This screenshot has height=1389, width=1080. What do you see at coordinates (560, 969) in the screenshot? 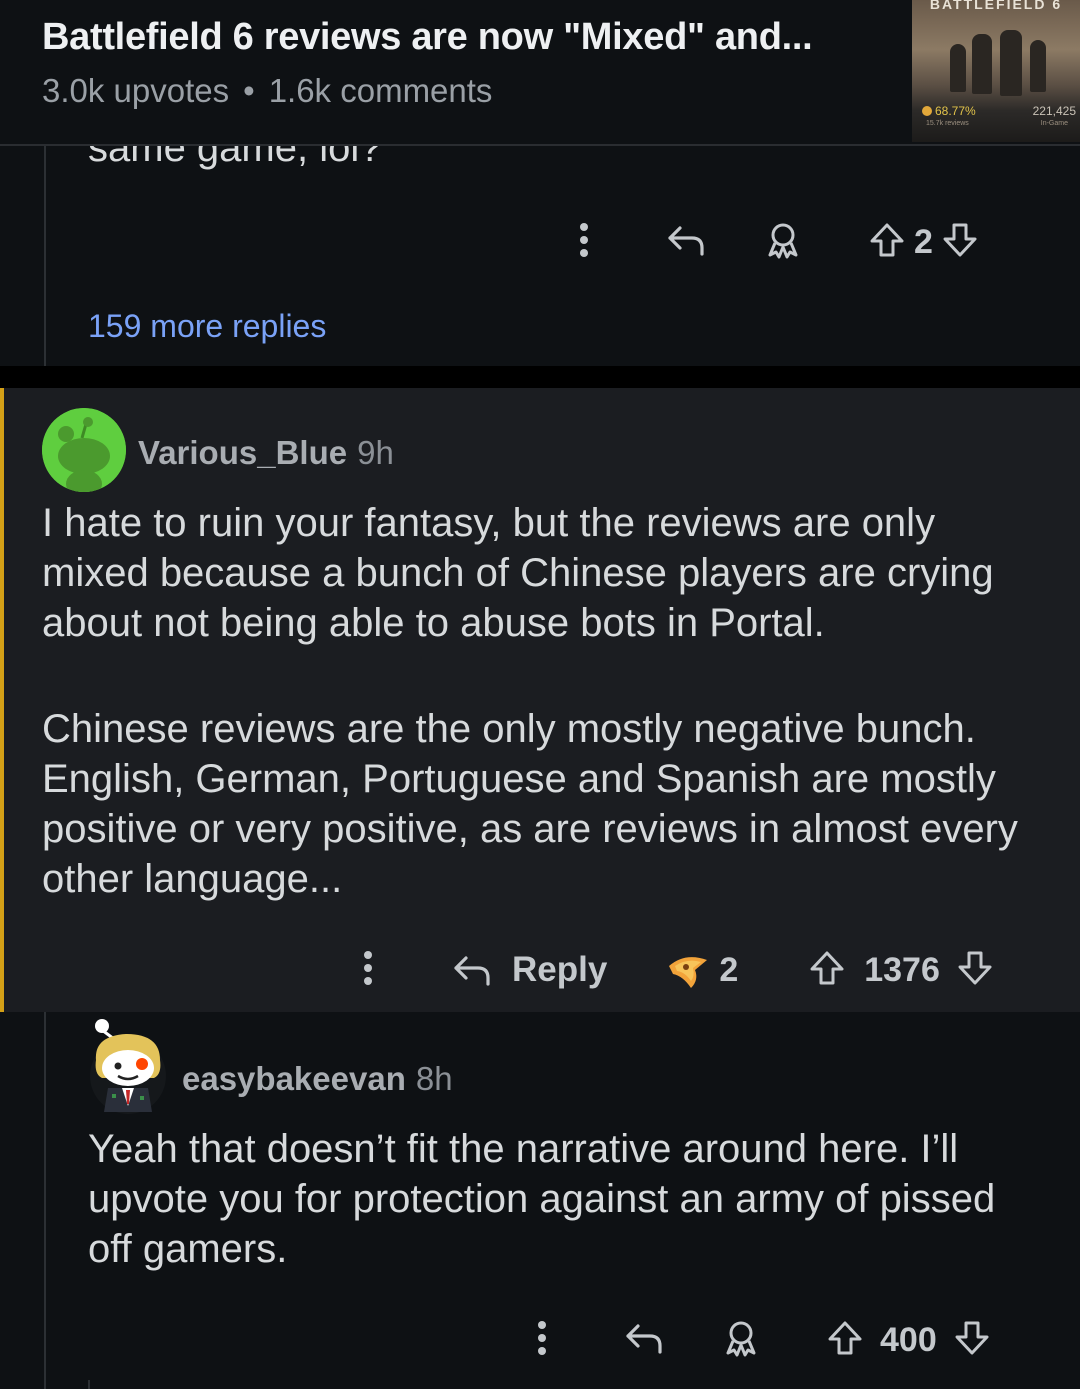
I see `reply-label: Reply` at bounding box center [560, 969].